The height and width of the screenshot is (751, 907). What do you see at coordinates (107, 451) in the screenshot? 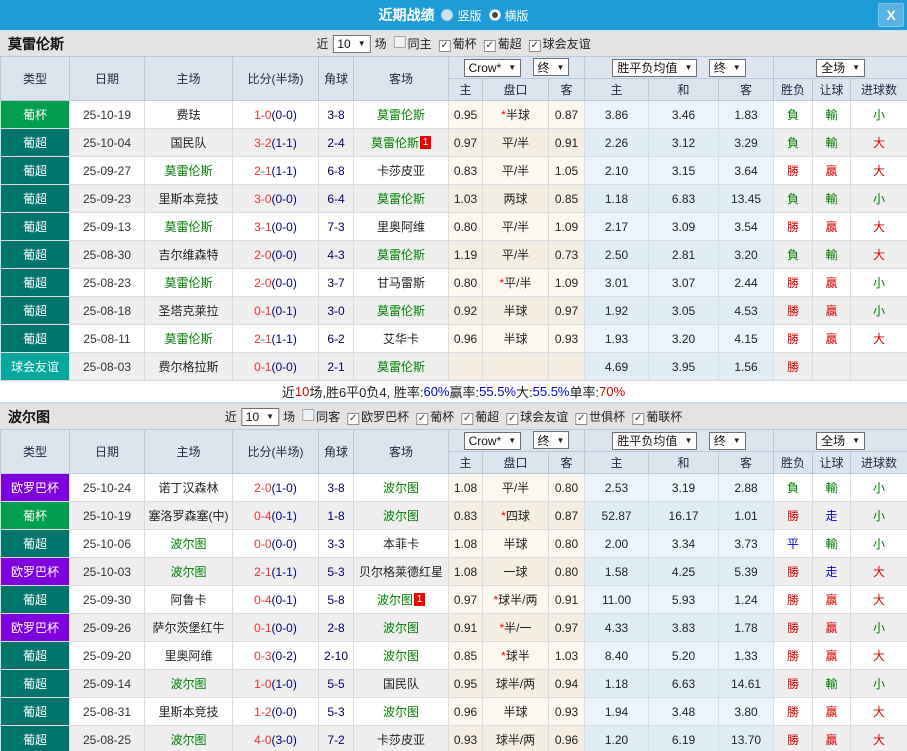
I see `col-header-date: 日期` at bounding box center [107, 451].